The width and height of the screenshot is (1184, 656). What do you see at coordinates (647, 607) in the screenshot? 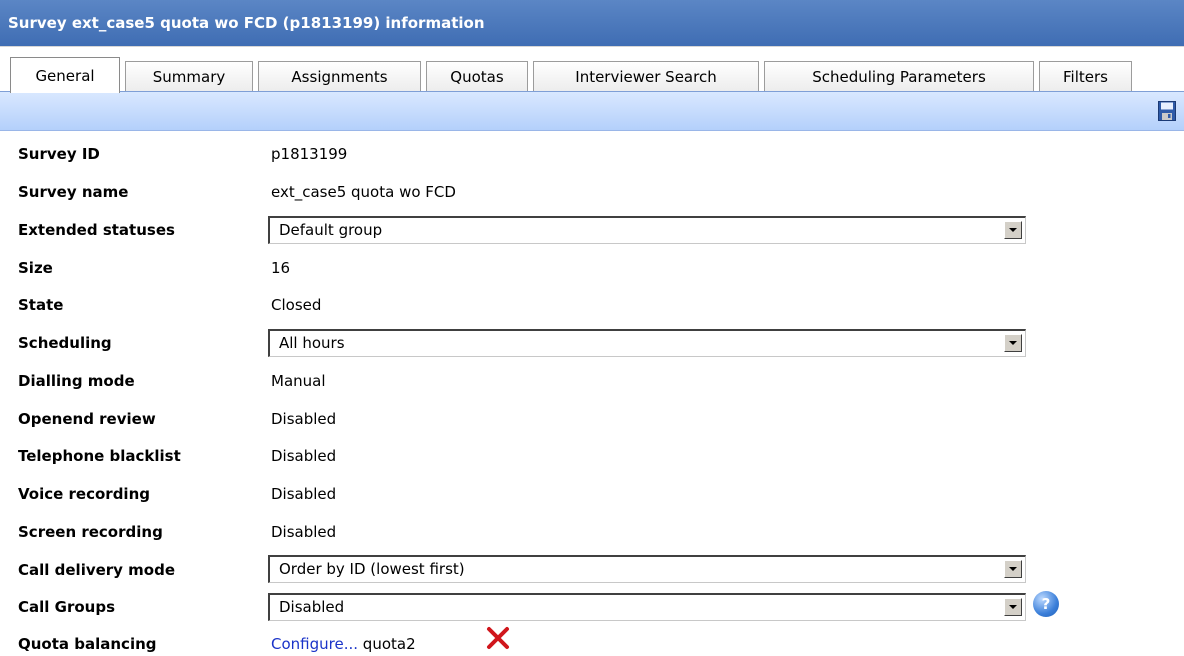
I see `call-groups-select: Disabled` at bounding box center [647, 607].